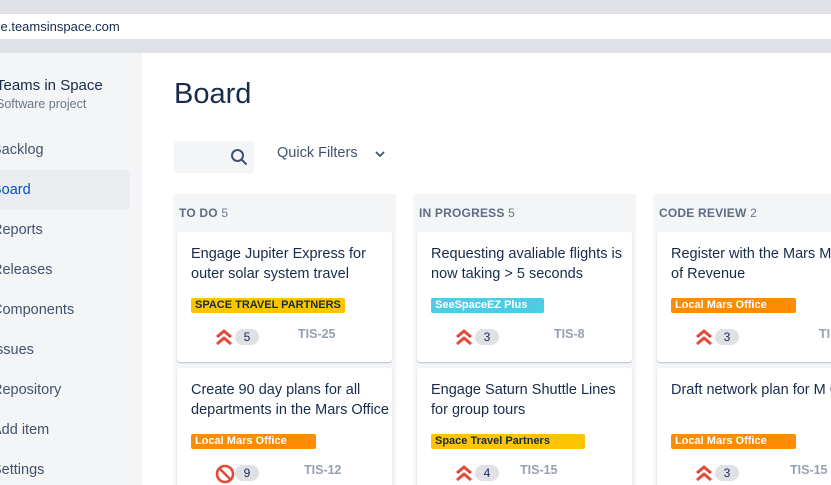  I want to click on url-text: ce.teamsinspace.com, so click(60, 26).